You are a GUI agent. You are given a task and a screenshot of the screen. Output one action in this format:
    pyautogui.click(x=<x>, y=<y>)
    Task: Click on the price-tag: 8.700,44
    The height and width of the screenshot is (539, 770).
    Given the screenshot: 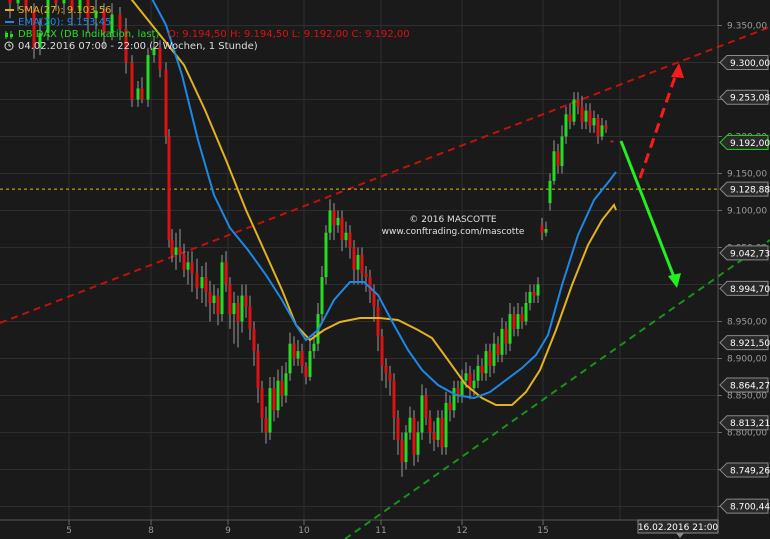 What is the action you would take?
    pyautogui.click(x=744, y=506)
    